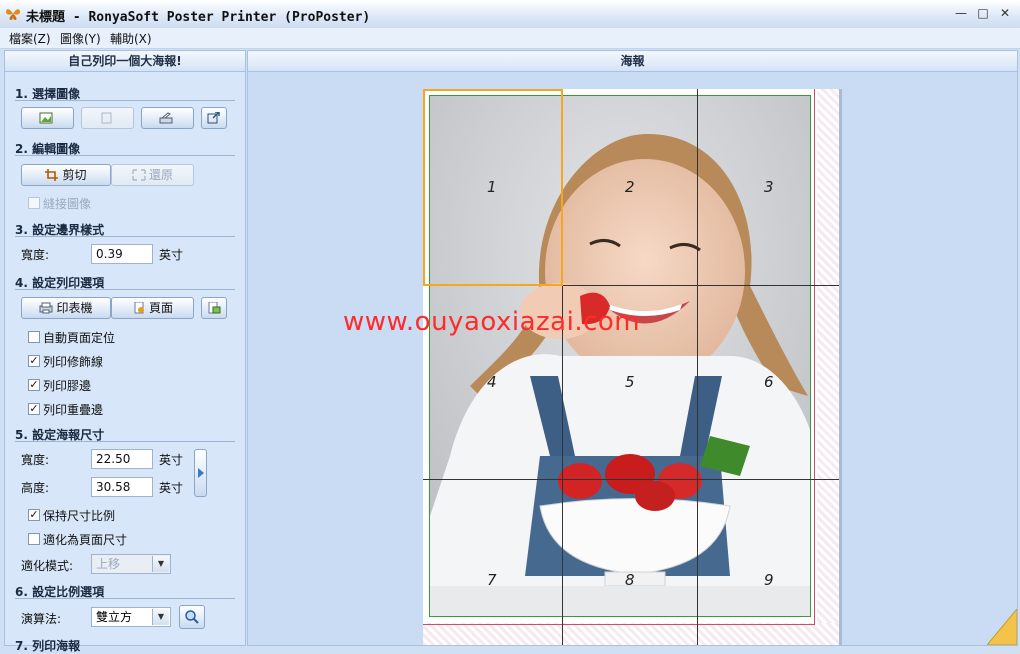  Describe the element at coordinates (48, 646) in the screenshot. I see `section-print-poster-title: 7. 列印海報` at that location.